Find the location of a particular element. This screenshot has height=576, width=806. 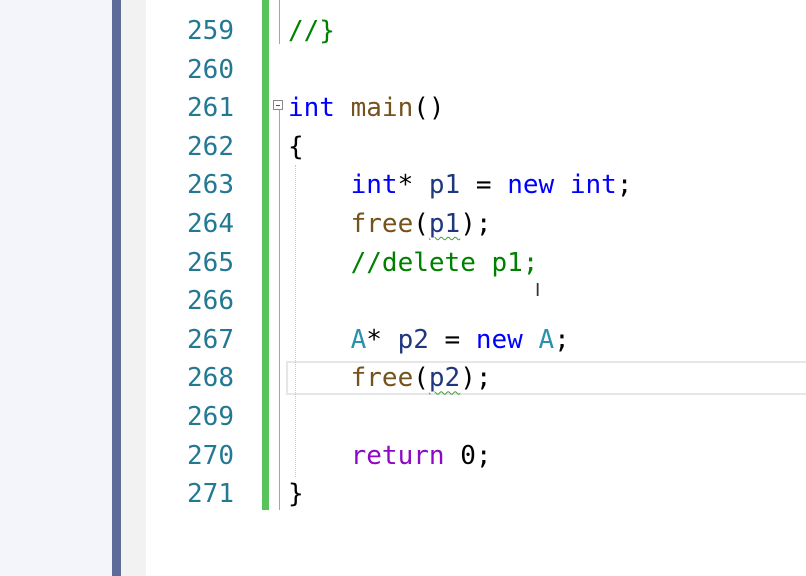

change-tracking-bar is located at coordinates (265, 255).